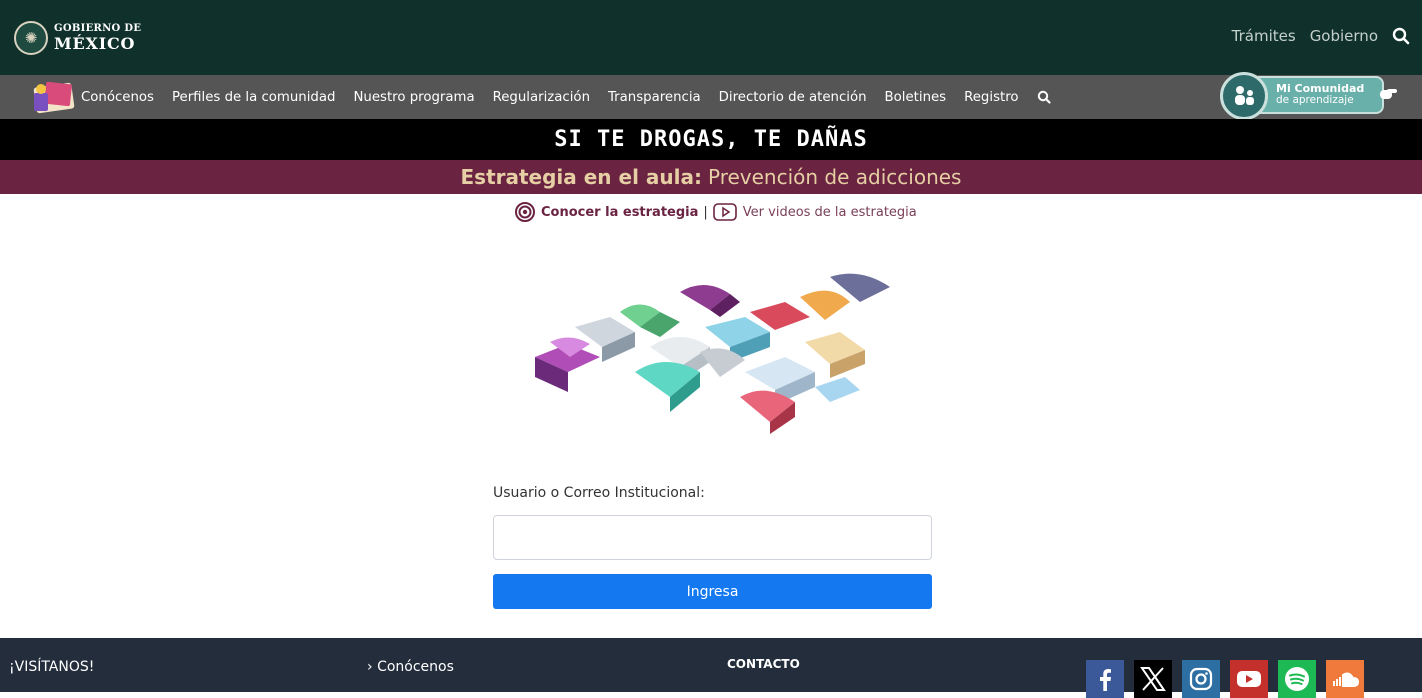  Describe the element at coordinates (1153, 679) in the screenshot. I see `x-twitter-icon` at that location.